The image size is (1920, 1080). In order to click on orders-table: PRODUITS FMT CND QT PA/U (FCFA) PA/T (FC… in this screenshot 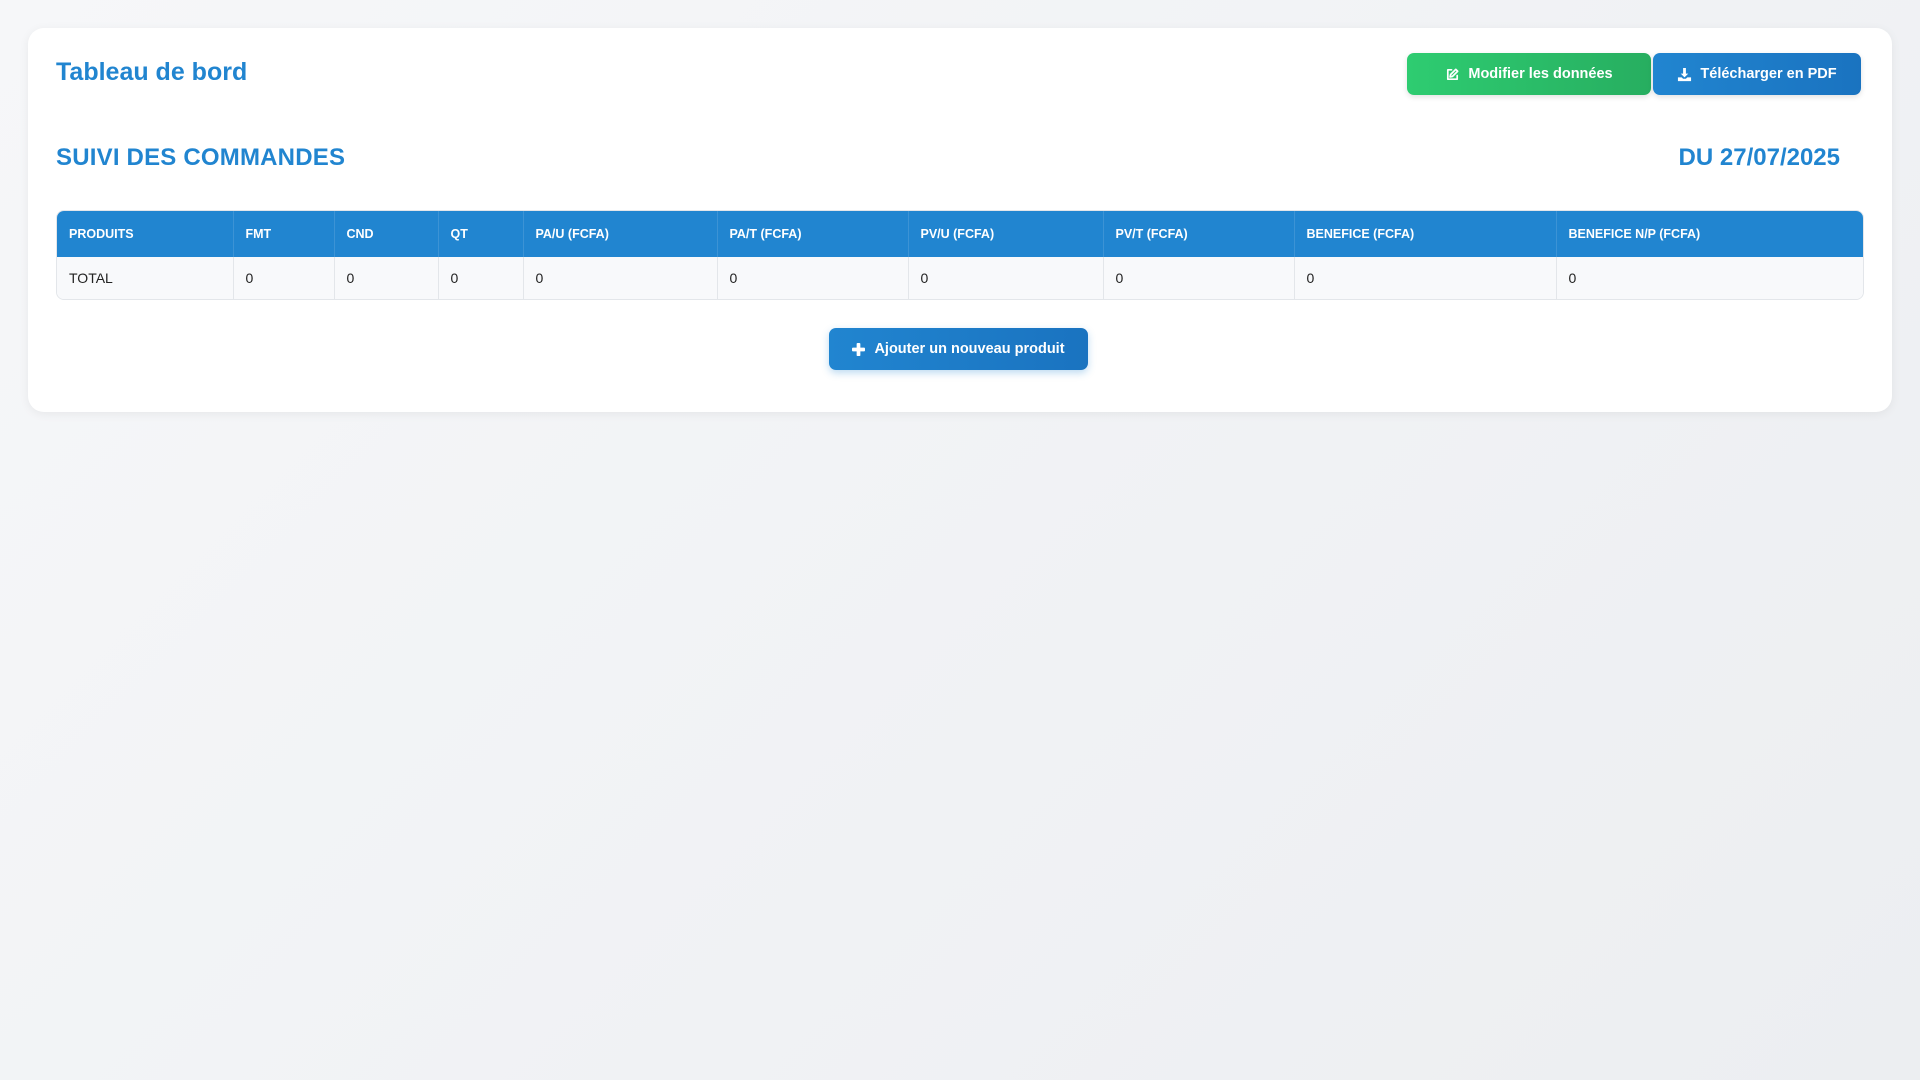, I will do `click(960, 255)`.